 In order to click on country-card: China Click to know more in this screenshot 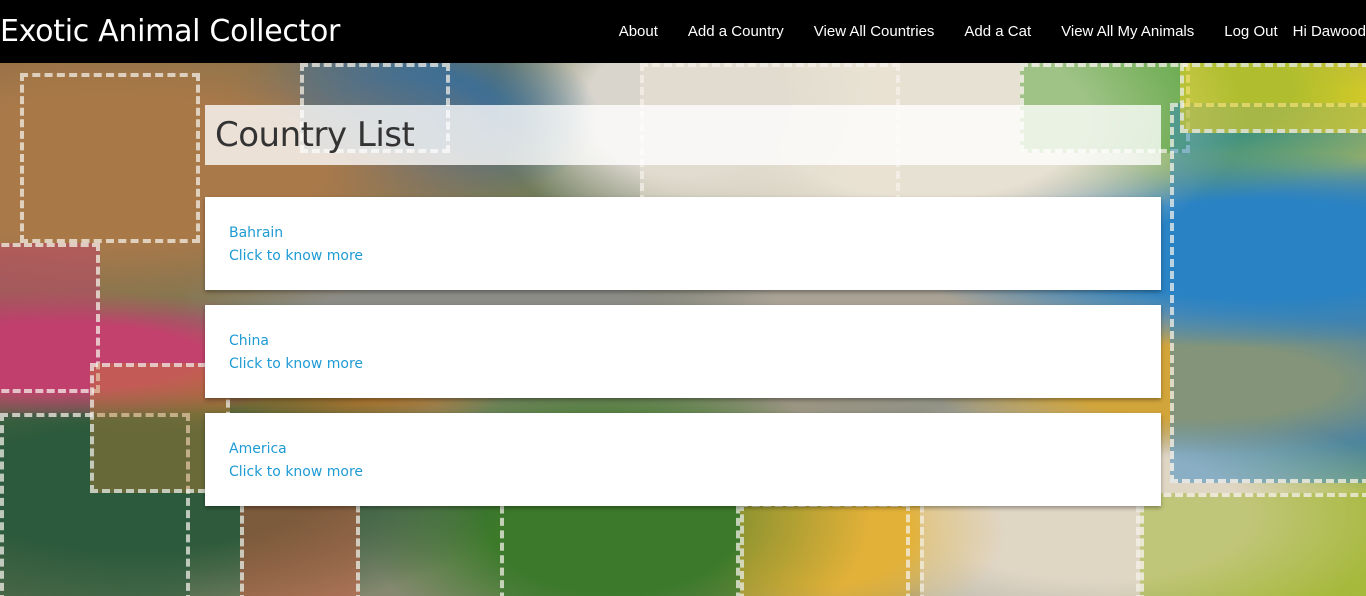, I will do `click(683, 351)`.